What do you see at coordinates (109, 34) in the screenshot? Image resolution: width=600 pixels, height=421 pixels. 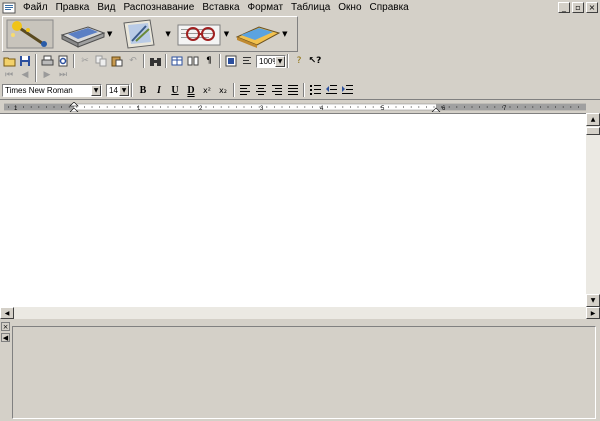 I see `scan-dropdown-icon: ▼` at bounding box center [109, 34].